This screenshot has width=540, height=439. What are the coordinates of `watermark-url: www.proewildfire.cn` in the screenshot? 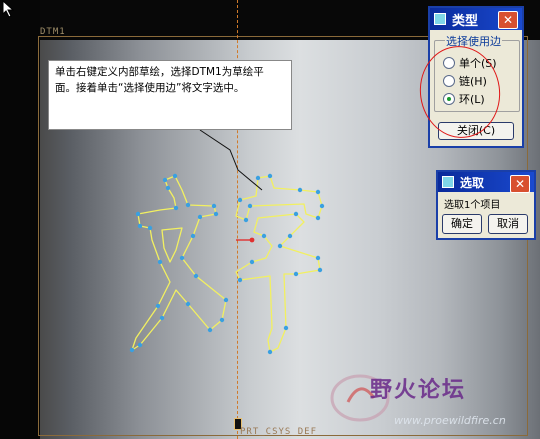 It's located at (450, 420).